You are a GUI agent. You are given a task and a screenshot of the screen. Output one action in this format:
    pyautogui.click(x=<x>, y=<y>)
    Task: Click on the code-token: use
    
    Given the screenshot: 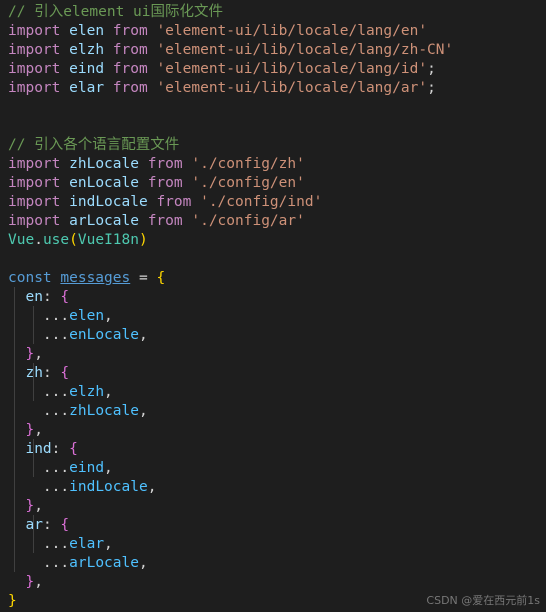 What is the action you would take?
    pyautogui.click(x=56, y=240)
    